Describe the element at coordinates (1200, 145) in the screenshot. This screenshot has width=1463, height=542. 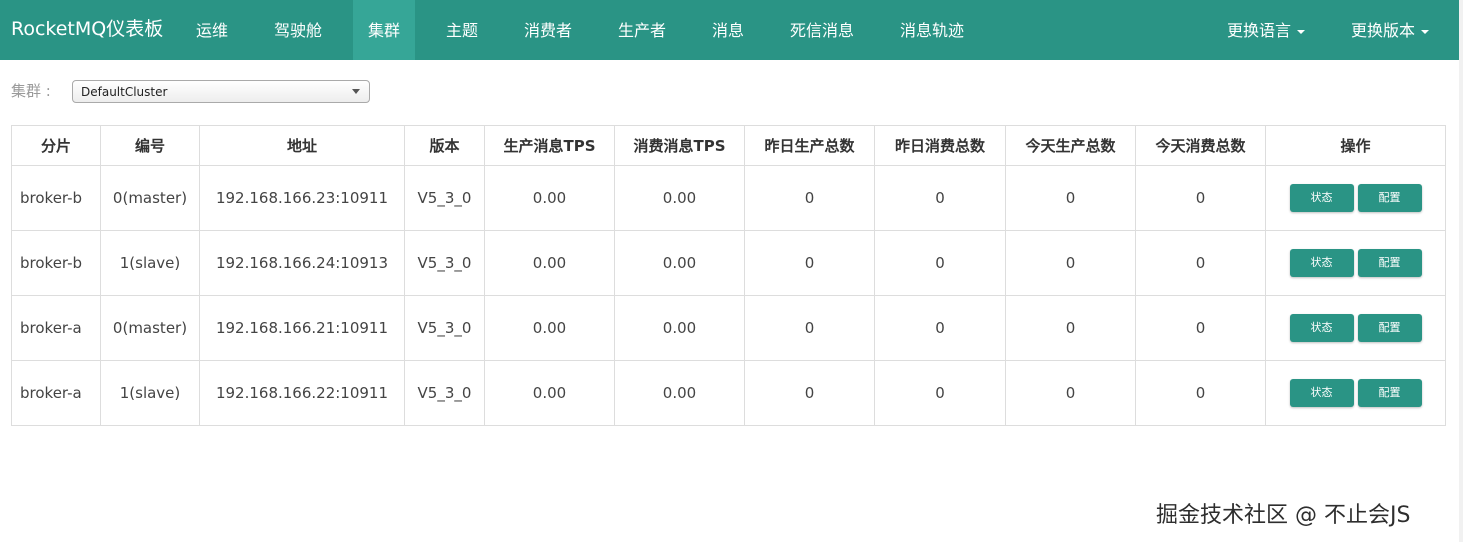
I see `header-today-consume: 今天消费总数` at that location.